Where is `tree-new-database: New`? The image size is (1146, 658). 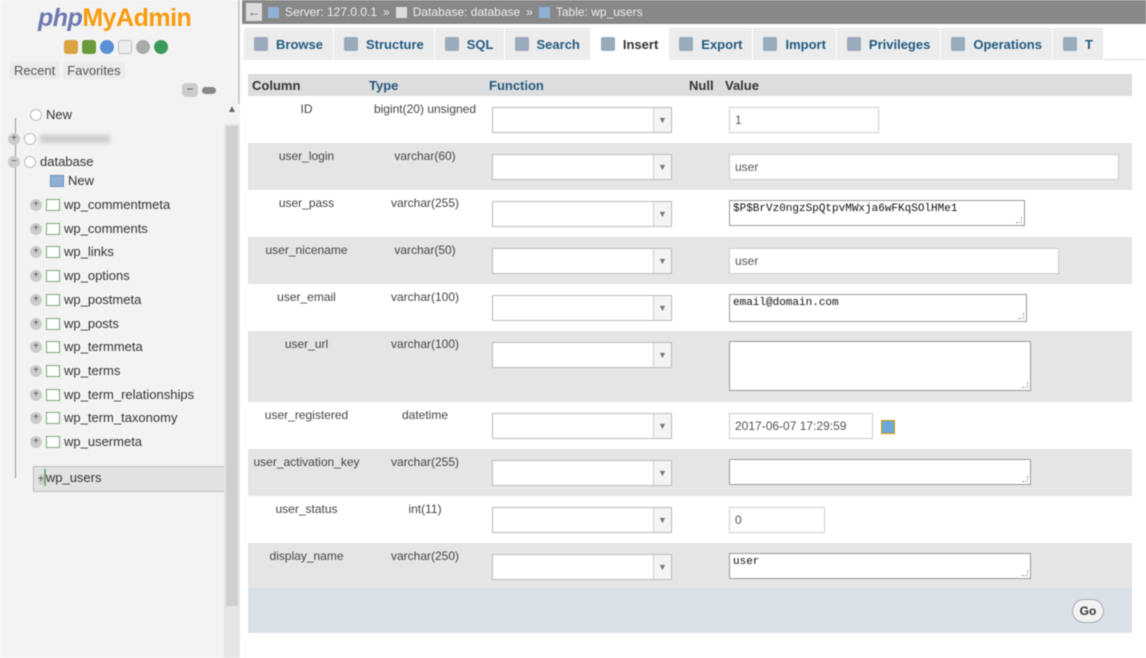
tree-new-database: New is located at coordinates (51, 115).